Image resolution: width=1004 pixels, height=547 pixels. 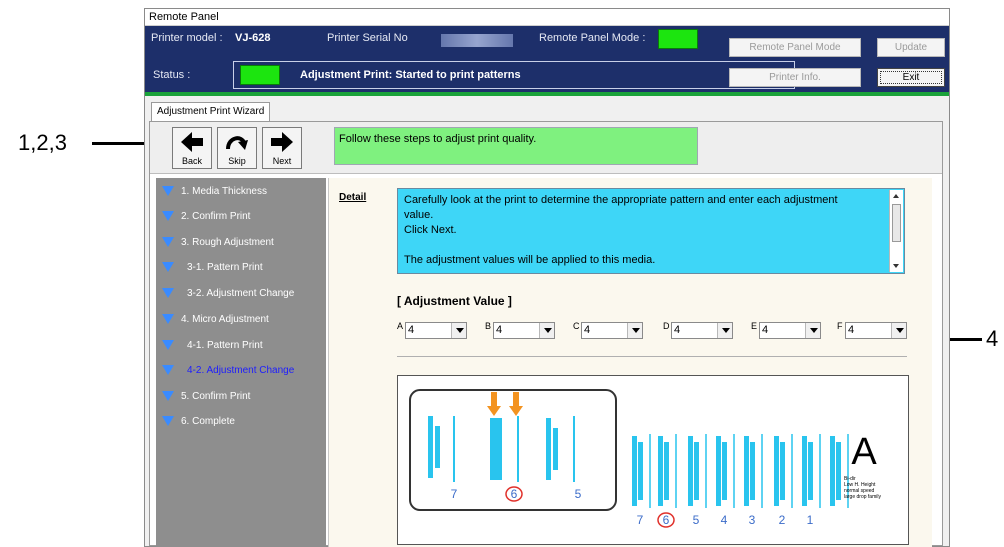 What do you see at coordinates (795, 77) in the screenshot?
I see `printer-info-button: Printer Info.` at bounding box center [795, 77].